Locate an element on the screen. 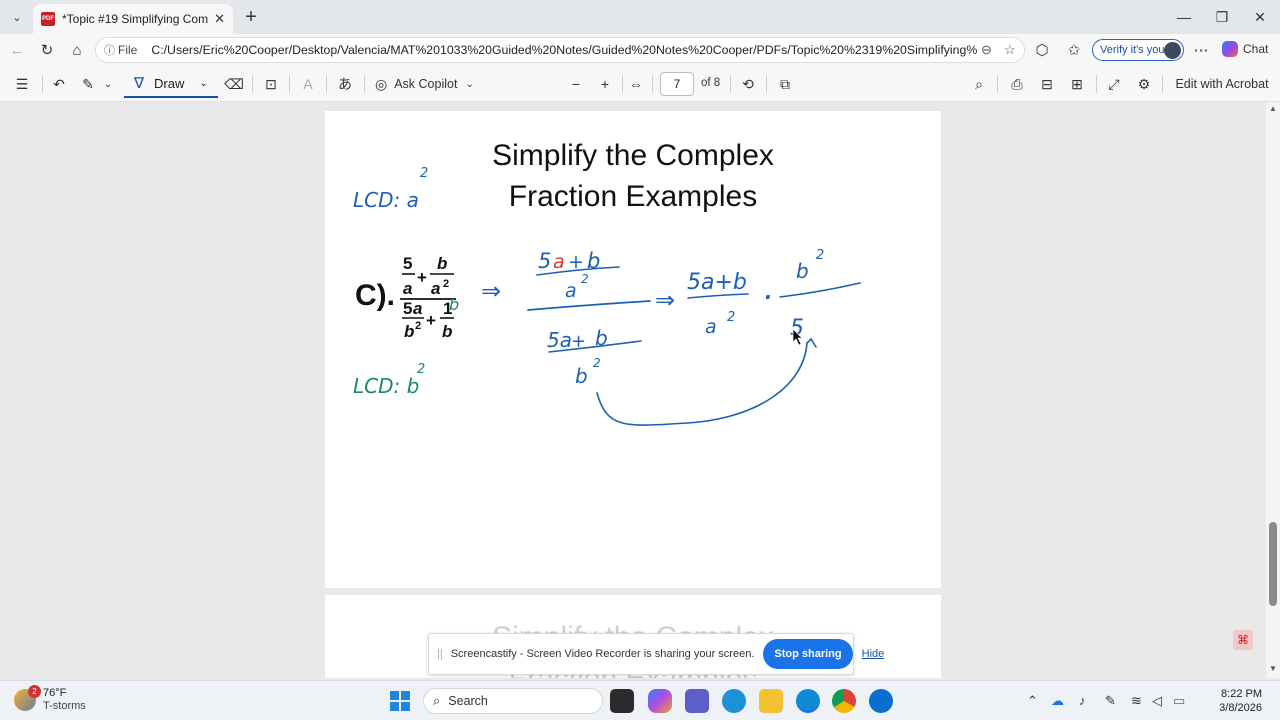 This screenshot has height=720, width=1280. highlight-dropdown-icon: ⌄ is located at coordinates (108, 84).